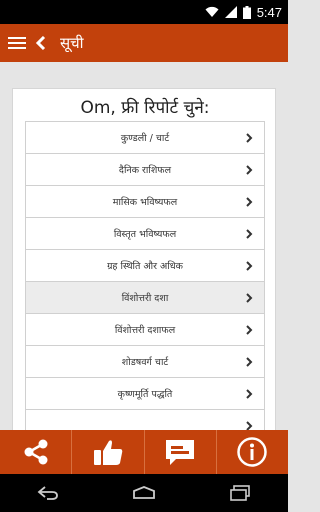 The width and height of the screenshot is (320, 512). Describe the element at coordinates (212, 11) in the screenshot. I see `wifi-icon` at that location.